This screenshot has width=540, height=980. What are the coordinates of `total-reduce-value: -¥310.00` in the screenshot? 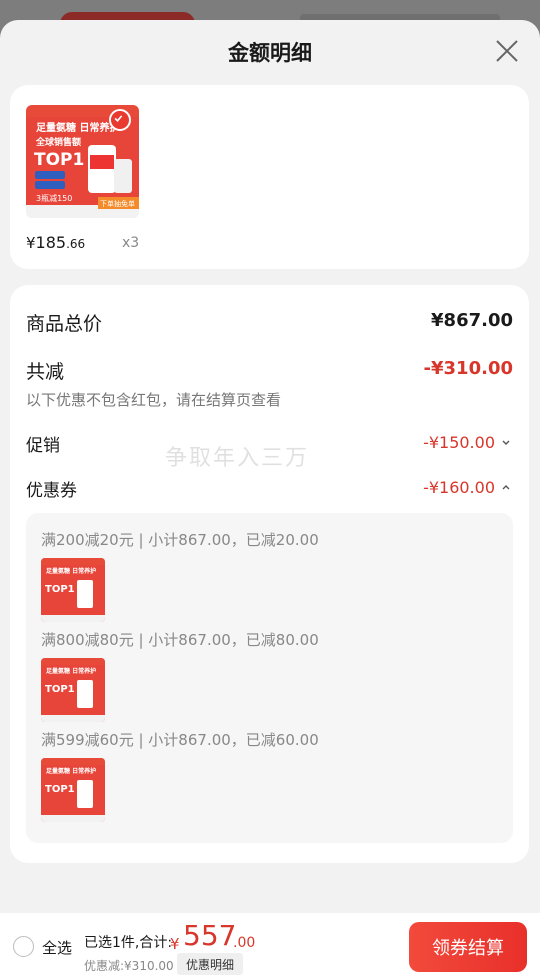 It's located at (468, 368).